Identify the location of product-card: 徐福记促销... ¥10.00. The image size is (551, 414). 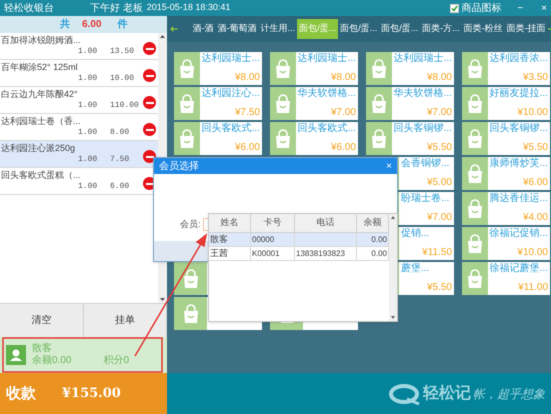
(506, 243).